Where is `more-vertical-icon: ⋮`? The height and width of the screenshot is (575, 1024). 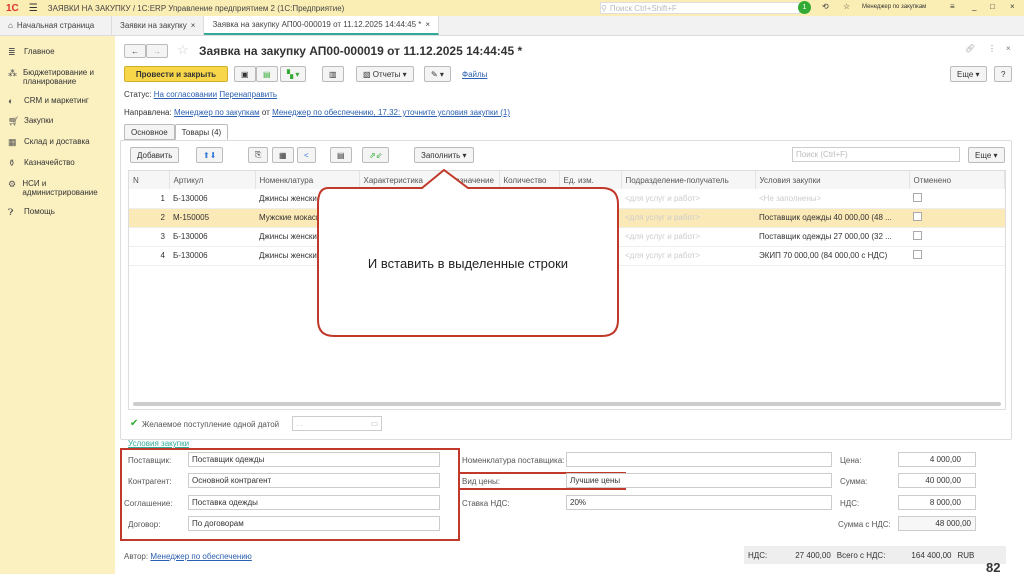
more-vertical-icon: ⋮ is located at coordinates (992, 48).